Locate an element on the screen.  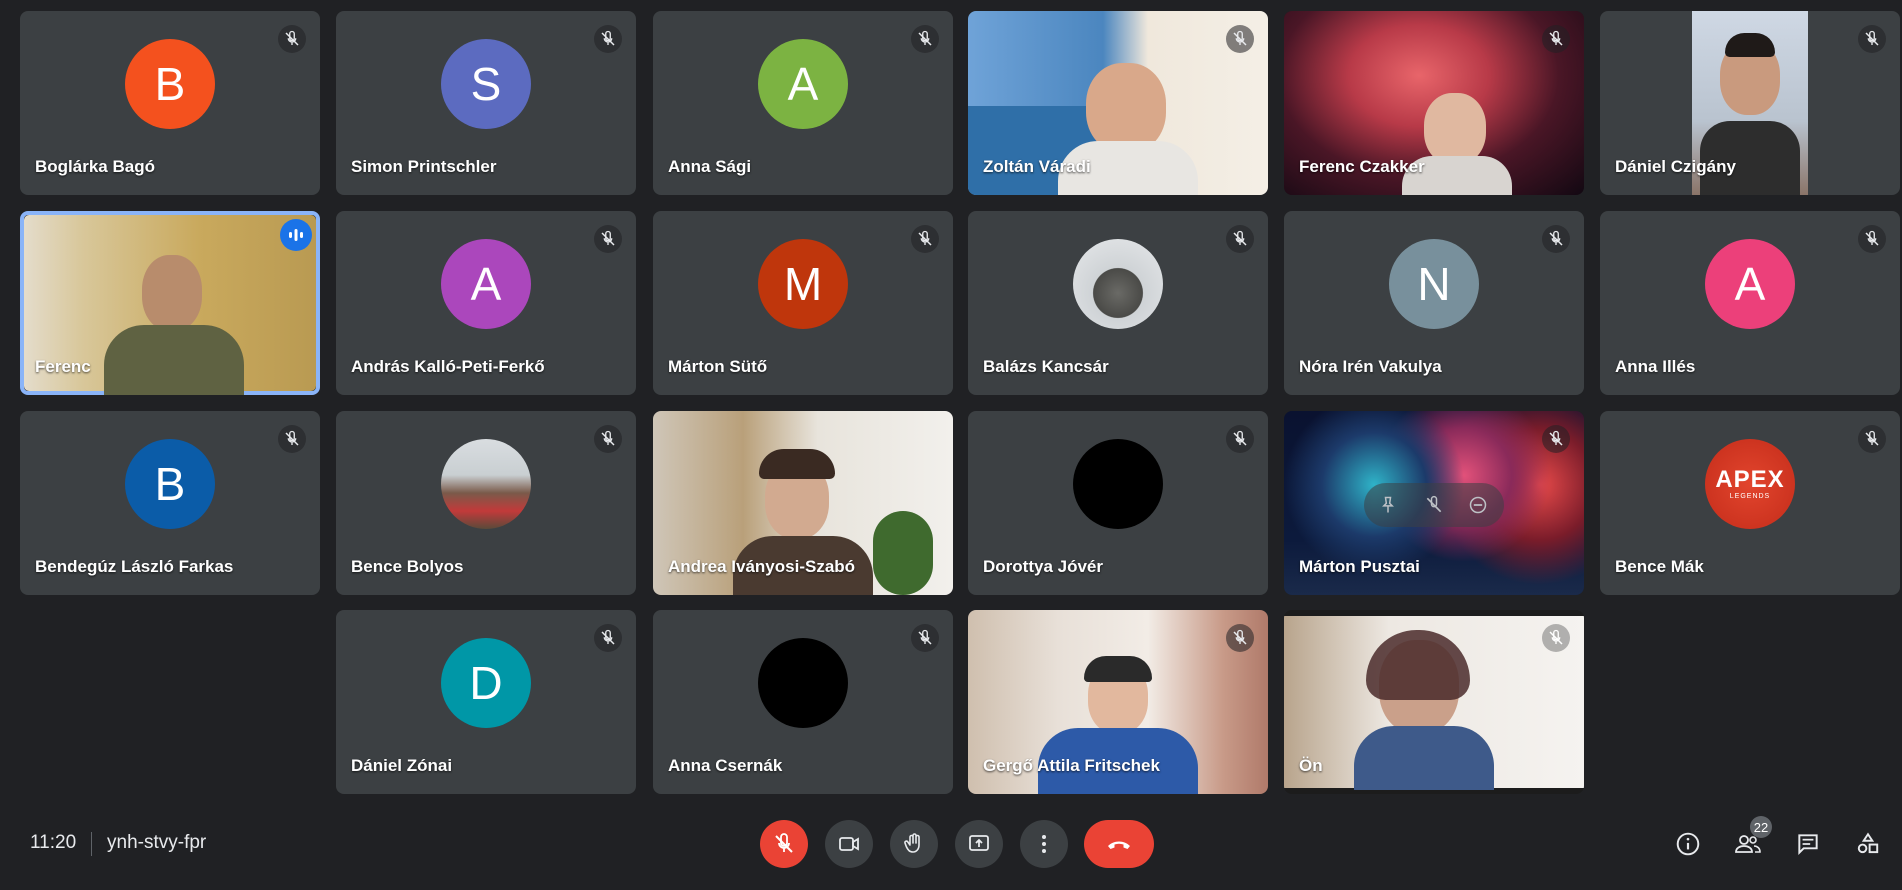
participant-tile: Dorottya Jóvér is located at coordinates (1118, 503).